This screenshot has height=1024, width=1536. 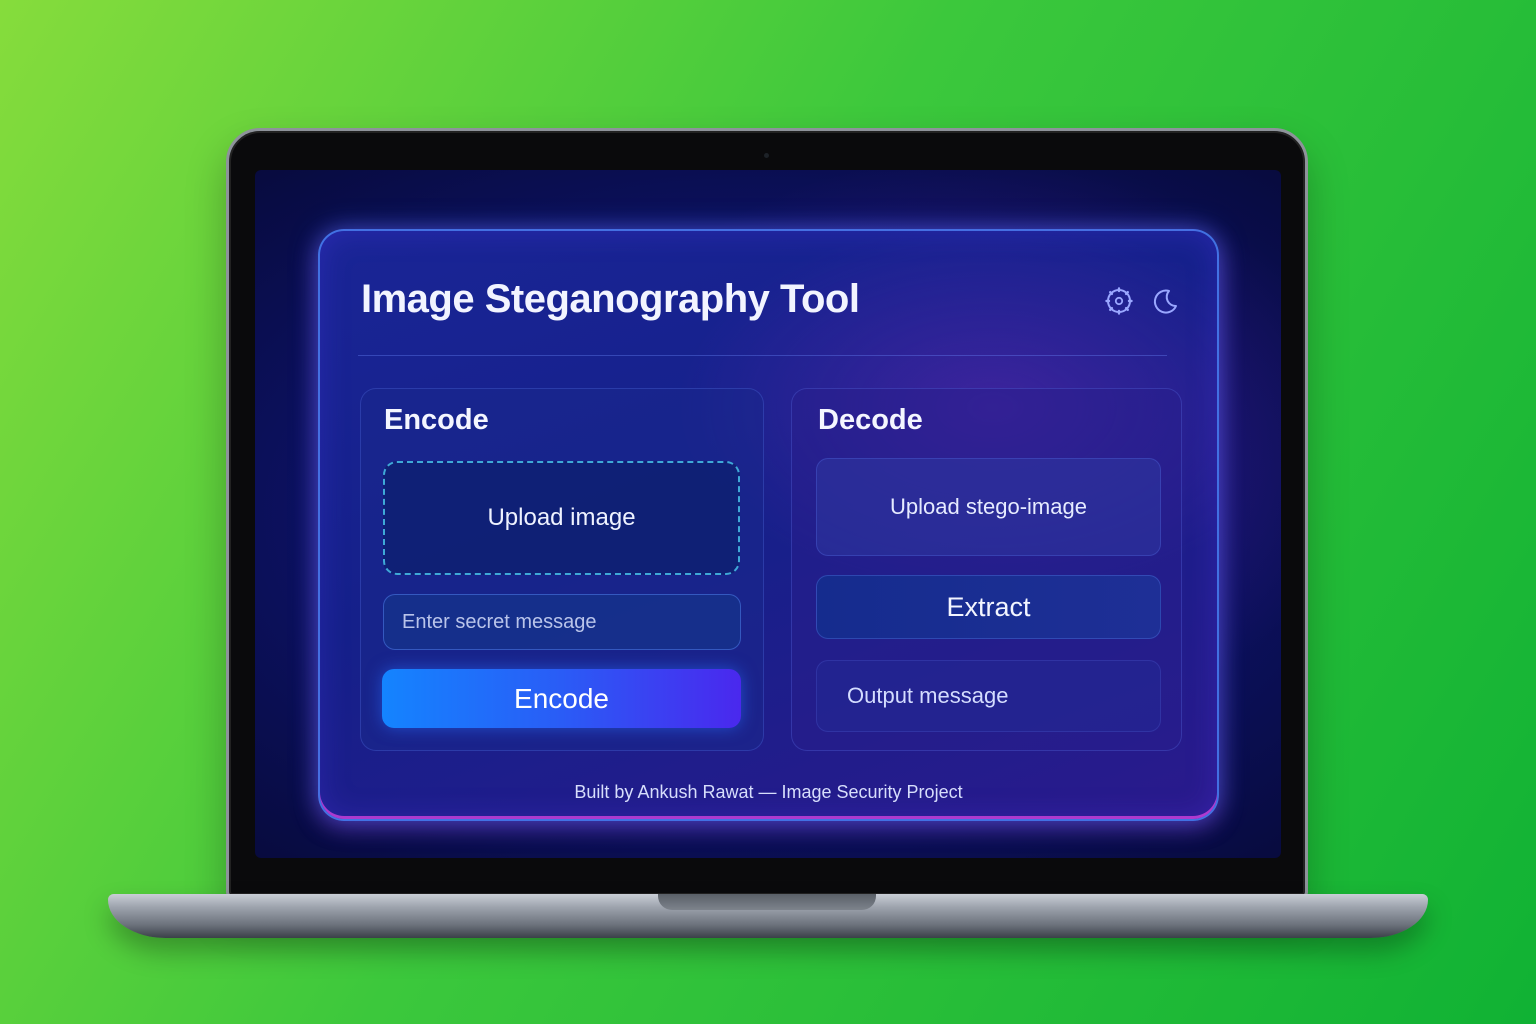 I want to click on decode-title: Decode, so click(x=870, y=420).